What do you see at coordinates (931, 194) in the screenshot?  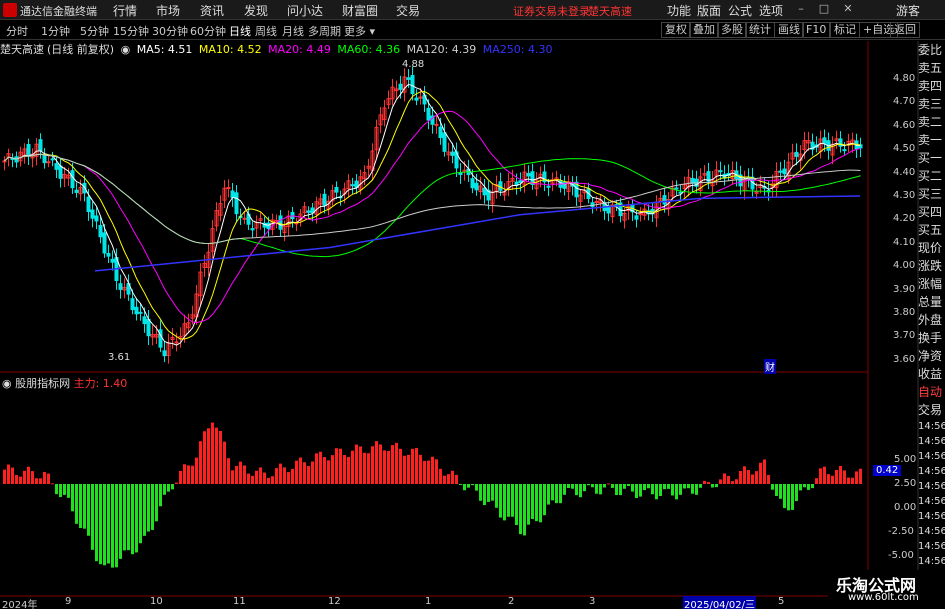 I see `sidebar-item: 买三` at bounding box center [931, 194].